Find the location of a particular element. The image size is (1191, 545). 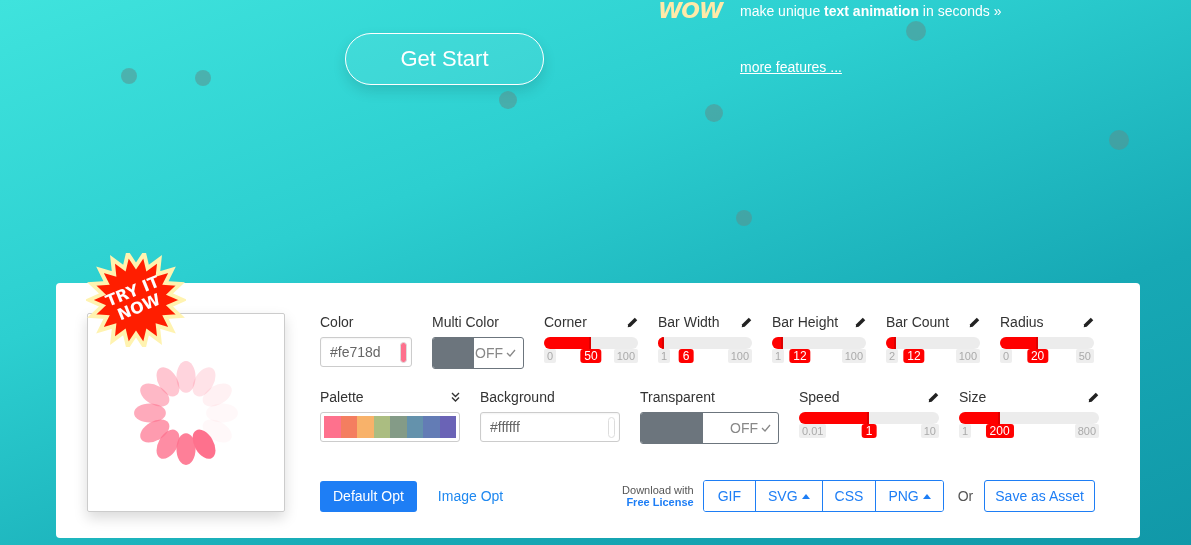

field-label: Palette is located at coordinates (342, 397).